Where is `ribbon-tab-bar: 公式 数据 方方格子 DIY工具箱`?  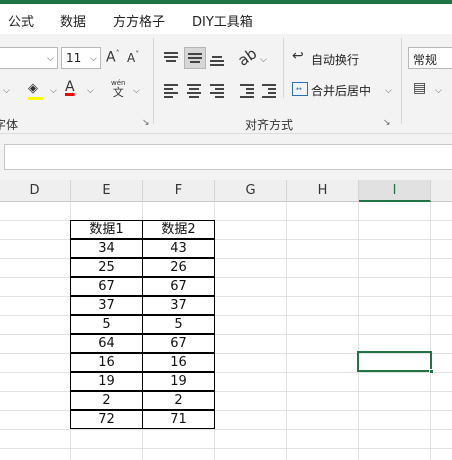 ribbon-tab-bar: 公式 数据 方方格子 DIY工具箱 is located at coordinates (226, 19).